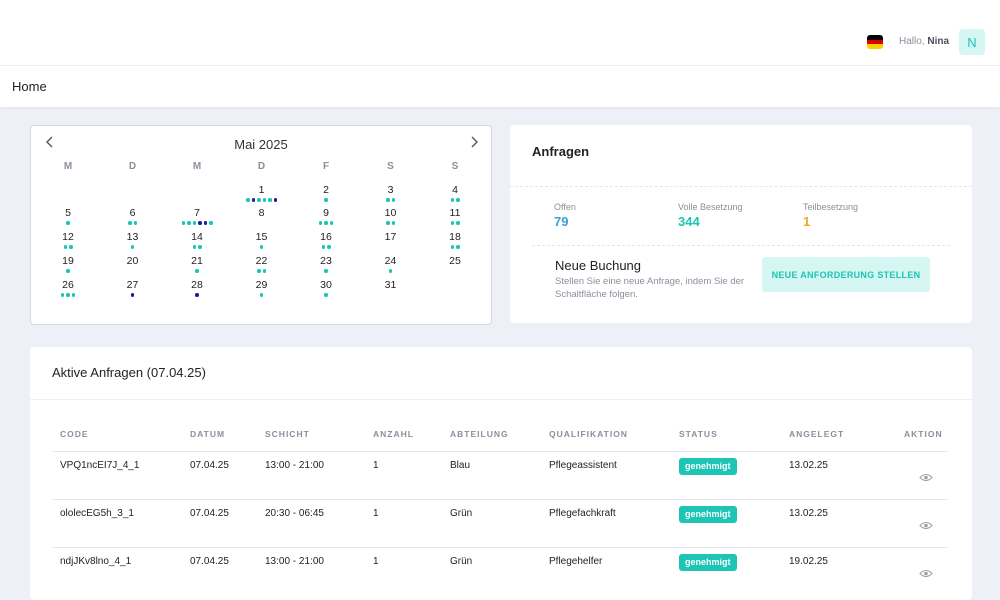 The image size is (1000, 600). I want to click on calendar-day: 24, so click(391, 266).